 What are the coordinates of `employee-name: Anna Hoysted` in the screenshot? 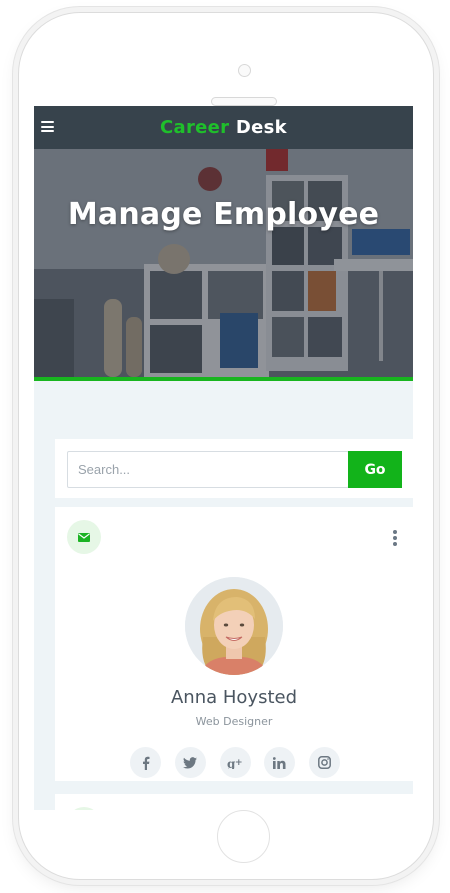 It's located at (234, 697).